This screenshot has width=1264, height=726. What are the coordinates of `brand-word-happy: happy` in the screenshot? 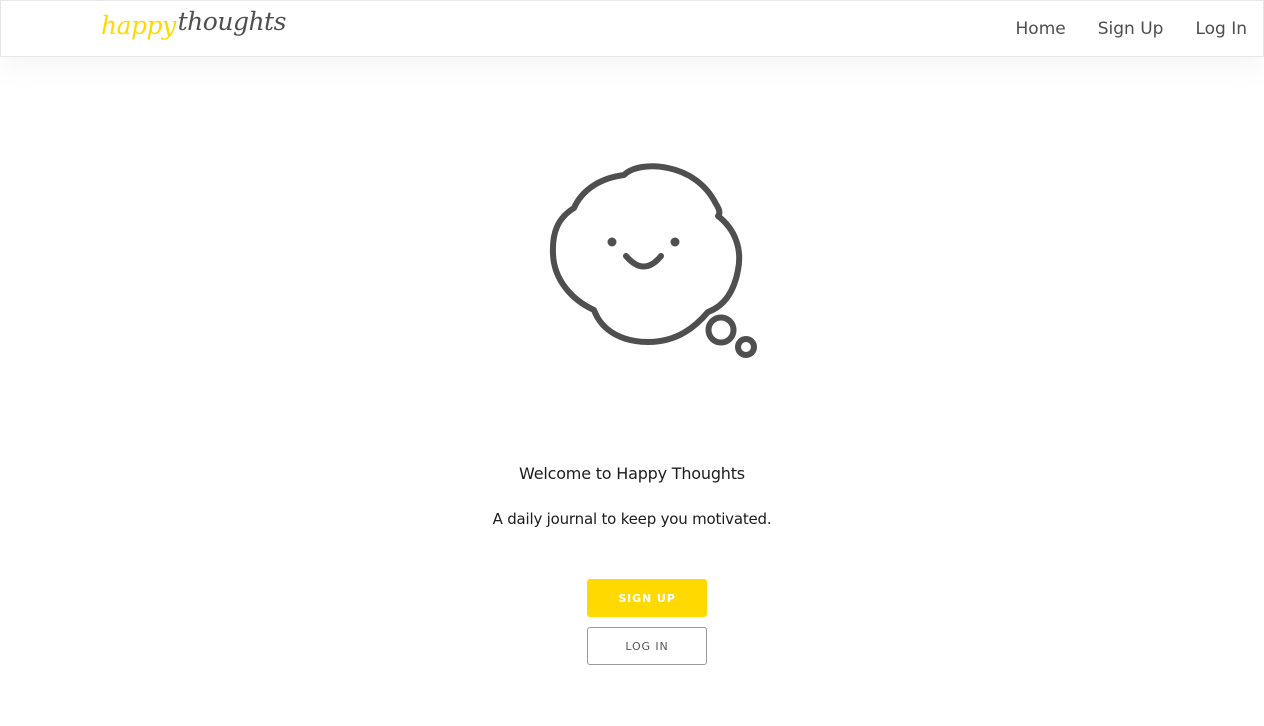 It's located at (138, 25).